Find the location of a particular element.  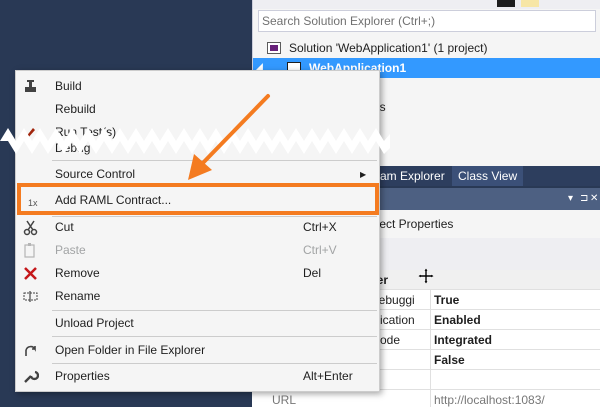

rename-icon is located at coordinates (30, 296).